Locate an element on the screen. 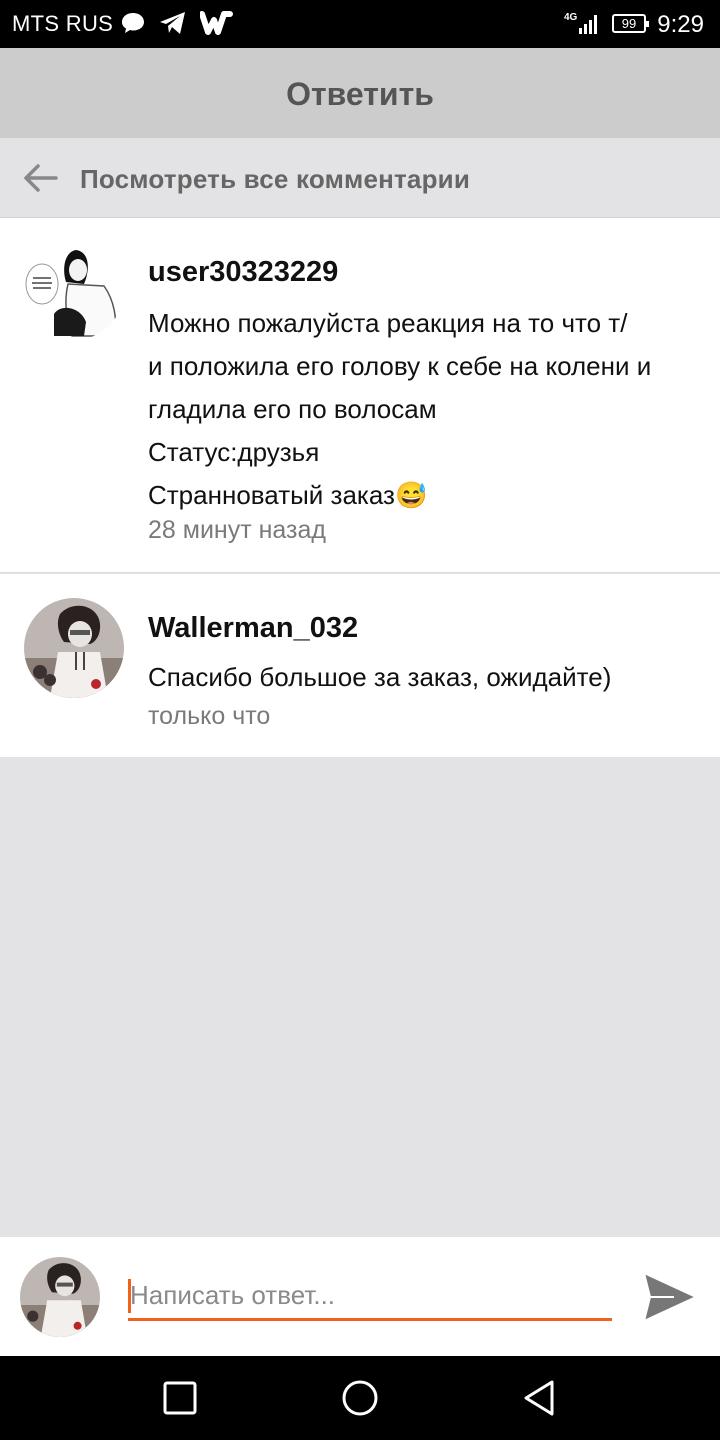 This screenshot has width=720, height=1440. comment-line: Можно пожалуйста реакция на то что т/ is located at coordinates (388, 323).